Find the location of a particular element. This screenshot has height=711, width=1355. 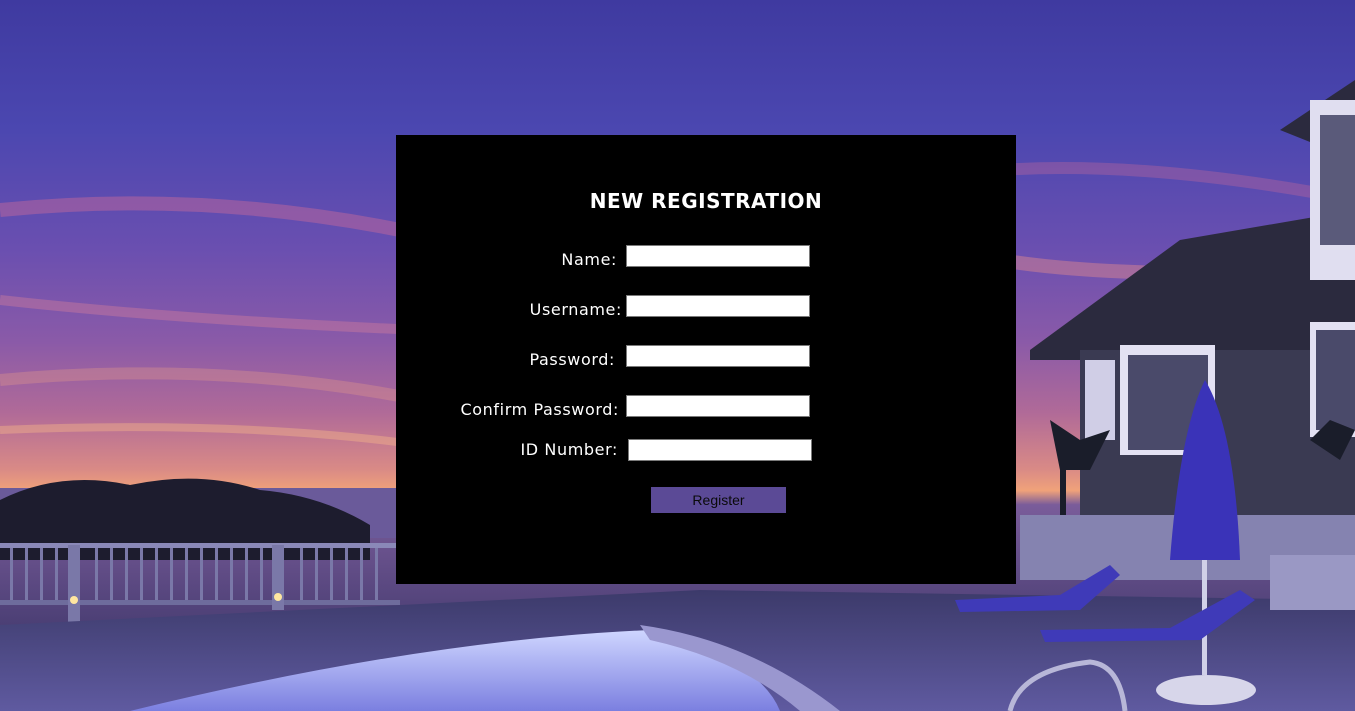

username-input is located at coordinates (718, 306).